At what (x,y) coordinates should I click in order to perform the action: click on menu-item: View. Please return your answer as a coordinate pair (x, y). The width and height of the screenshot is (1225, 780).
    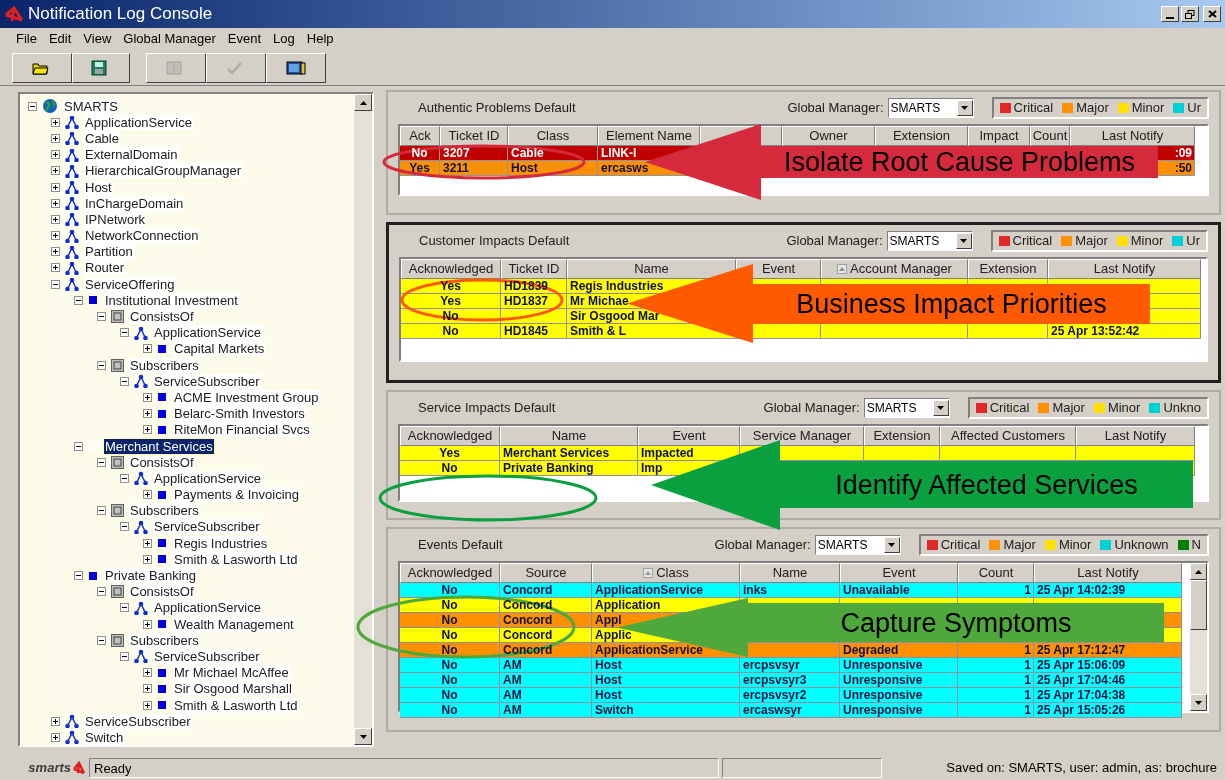
    Looking at the image, I should click on (97, 39).